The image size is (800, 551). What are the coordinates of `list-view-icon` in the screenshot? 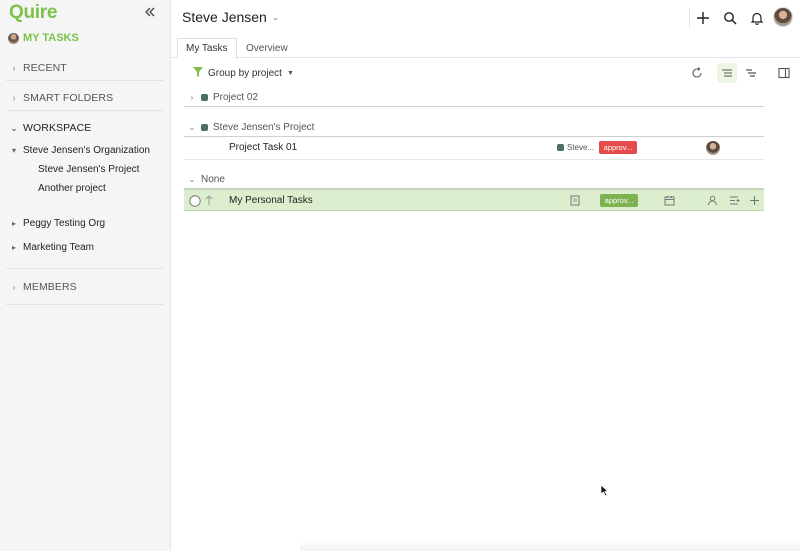 It's located at (727, 73).